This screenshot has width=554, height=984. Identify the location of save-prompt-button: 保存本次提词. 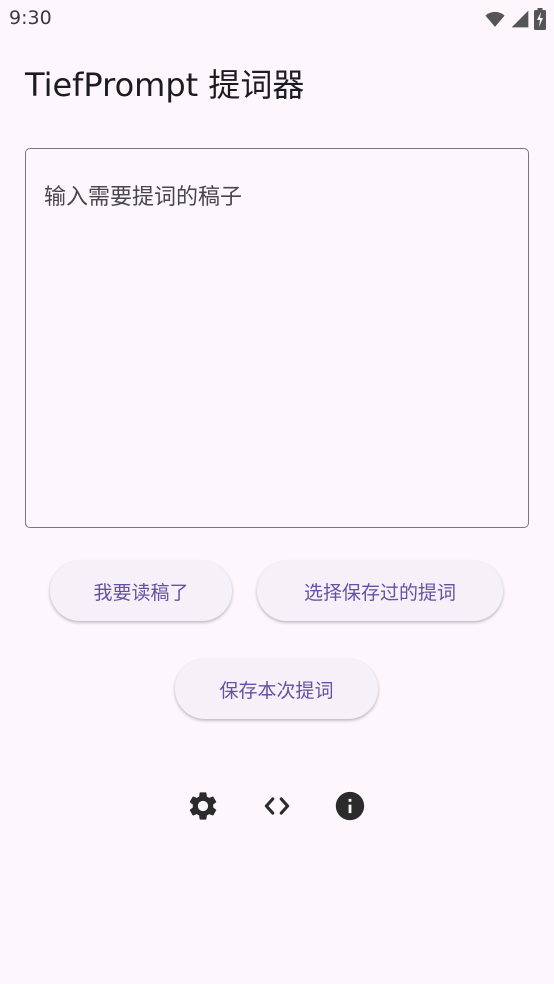
(276, 689).